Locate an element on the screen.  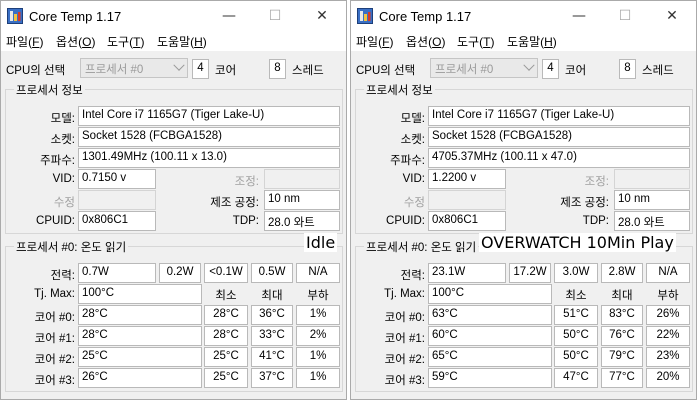
core-load-field: 2% is located at coordinates (318, 336).